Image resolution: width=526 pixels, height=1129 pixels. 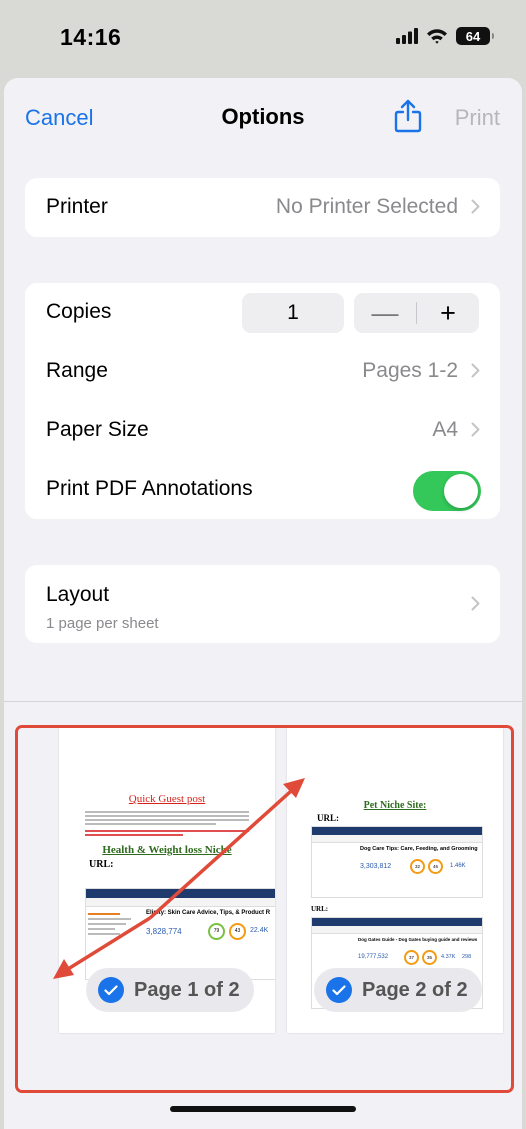 I want to click on page-title: Options, so click(x=263, y=116).